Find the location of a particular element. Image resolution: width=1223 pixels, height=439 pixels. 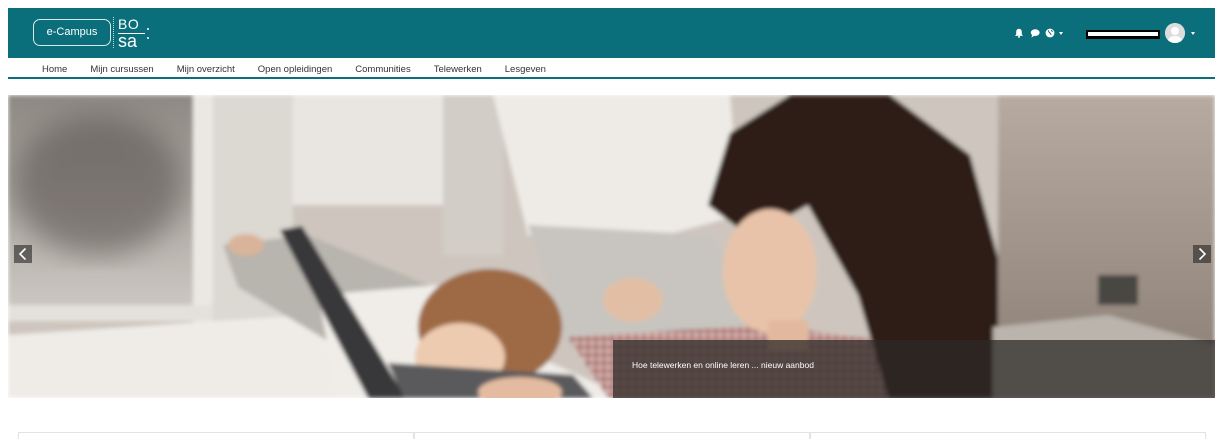

nav-item-open-opleidingen: Open opleidingen is located at coordinates (295, 69).